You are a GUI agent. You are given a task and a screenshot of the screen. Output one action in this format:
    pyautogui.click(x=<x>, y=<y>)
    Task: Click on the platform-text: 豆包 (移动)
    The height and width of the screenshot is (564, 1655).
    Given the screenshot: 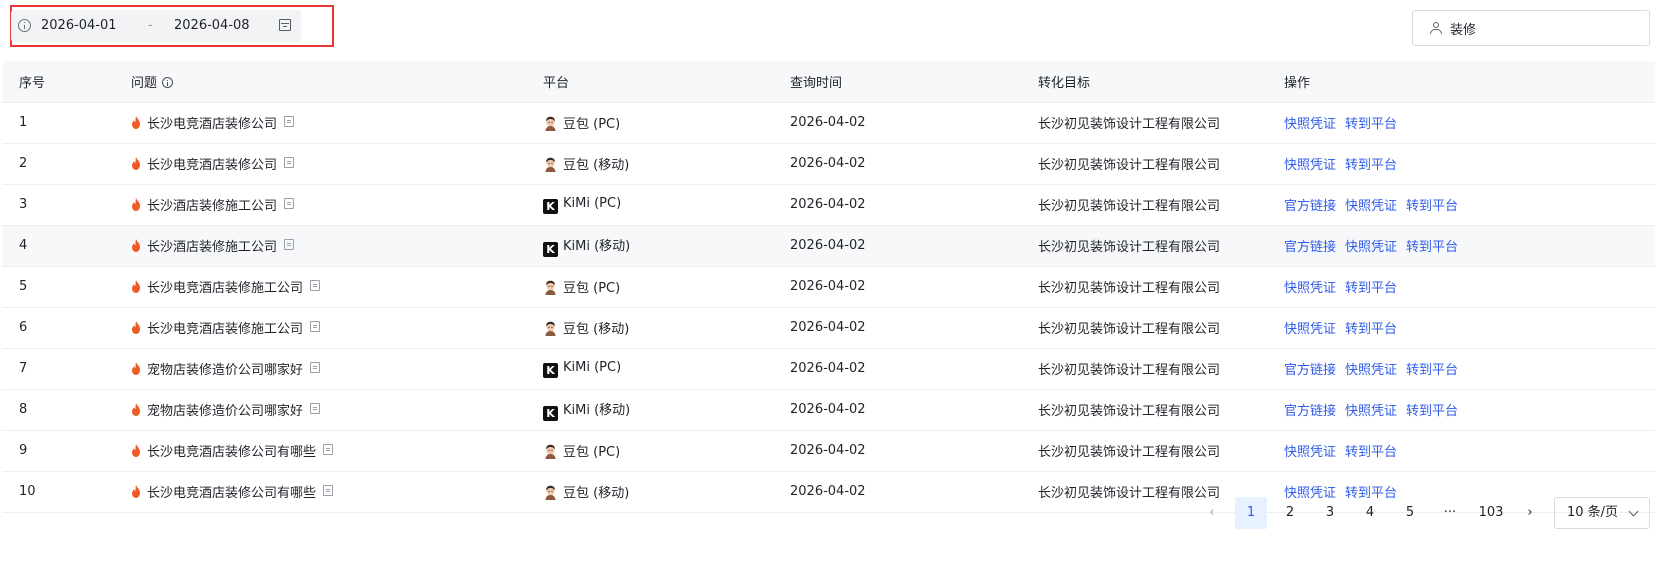 What is the action you would take?
    pyautogui.click(x=596, y=493)
    